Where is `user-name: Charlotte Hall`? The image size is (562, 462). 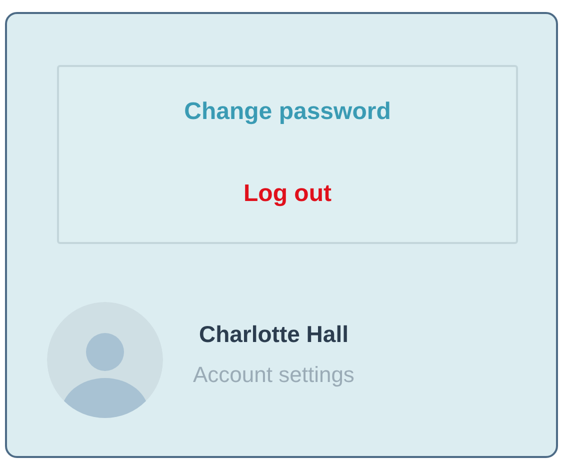
user-name: Charlotte Hall is located at coordinates (273, 334).